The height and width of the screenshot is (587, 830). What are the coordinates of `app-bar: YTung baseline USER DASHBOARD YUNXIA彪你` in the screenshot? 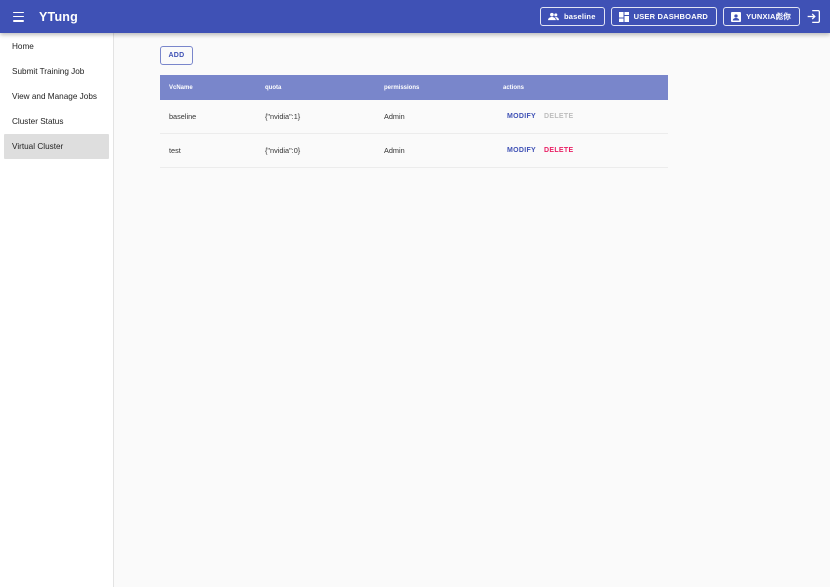 It's located at (415, 16).